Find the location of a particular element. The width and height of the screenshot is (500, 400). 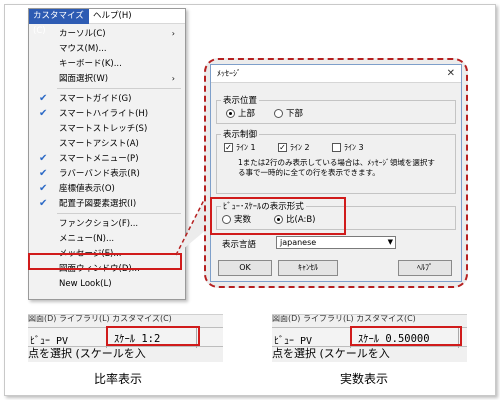

position-top-label: 上部 is located at coordinates (247, 114).